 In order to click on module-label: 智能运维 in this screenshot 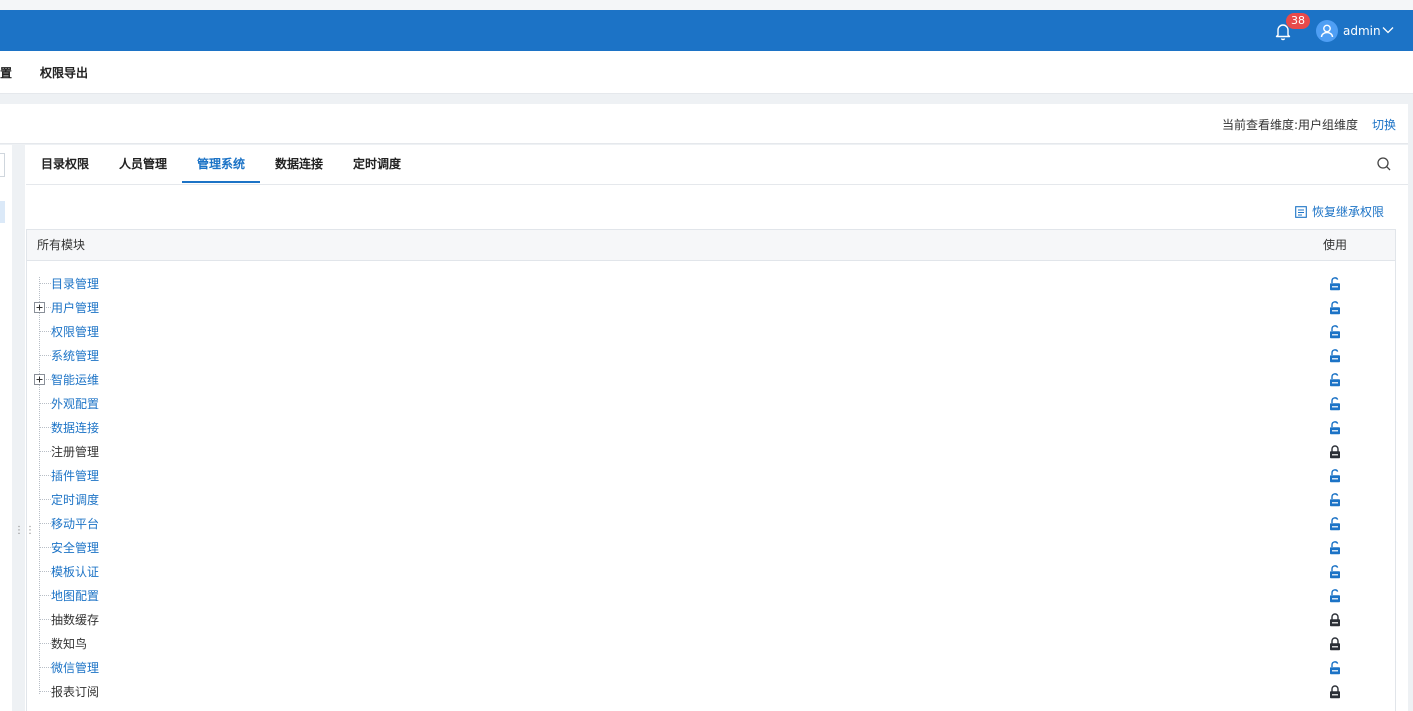, I will do `click(75, 380)`.